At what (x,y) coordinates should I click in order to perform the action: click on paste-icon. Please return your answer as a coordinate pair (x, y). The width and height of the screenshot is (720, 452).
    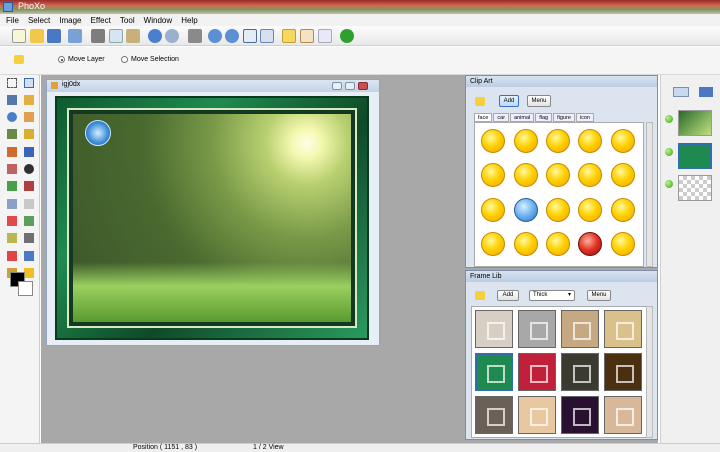
    Looking at the image, I should click on (133, 36).